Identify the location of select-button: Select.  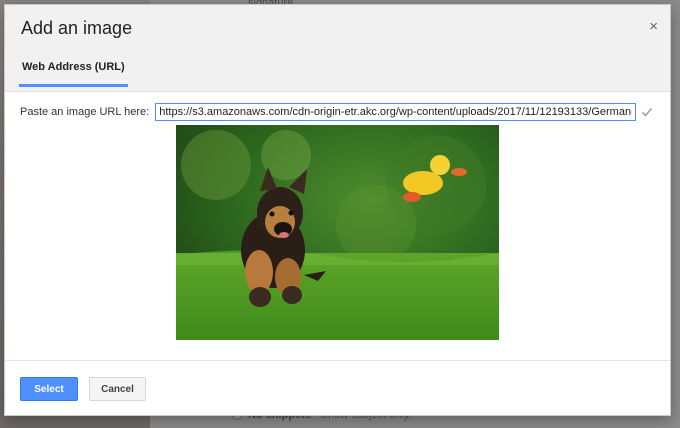
(49, 389).